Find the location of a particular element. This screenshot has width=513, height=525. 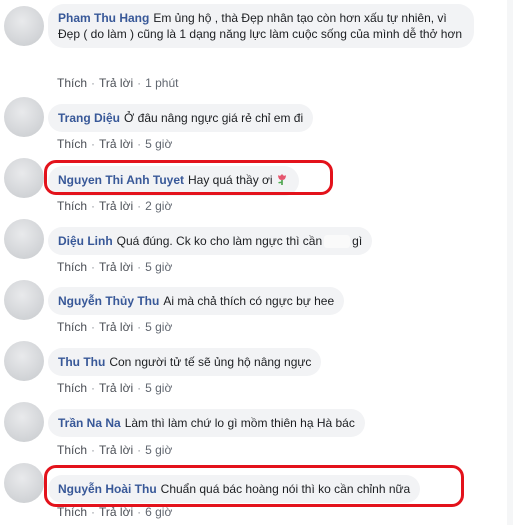

comment-text: gì is located at coordinates (357, 241).